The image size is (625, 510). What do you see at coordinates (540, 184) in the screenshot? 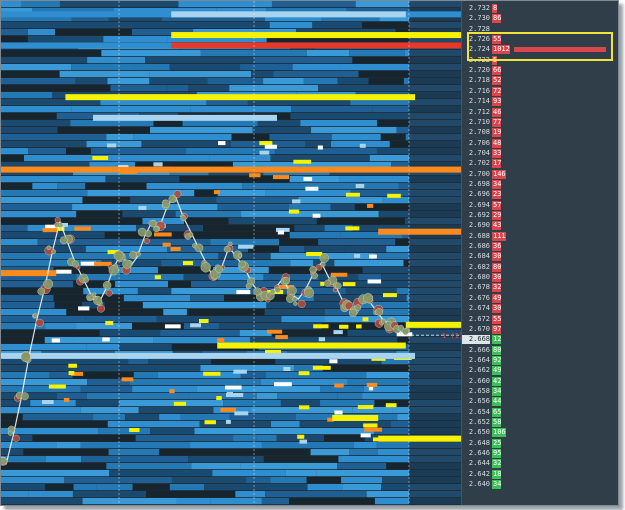
I see `ladder-row: 2.698 34` at bounding box center [540, 184].